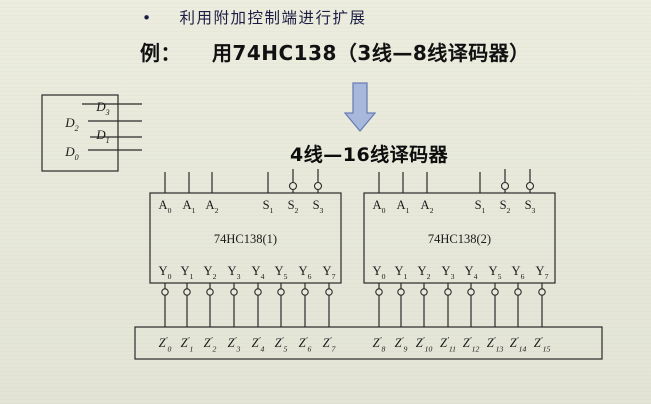  I want to click on output-label: Z′1, so click(187, 344).